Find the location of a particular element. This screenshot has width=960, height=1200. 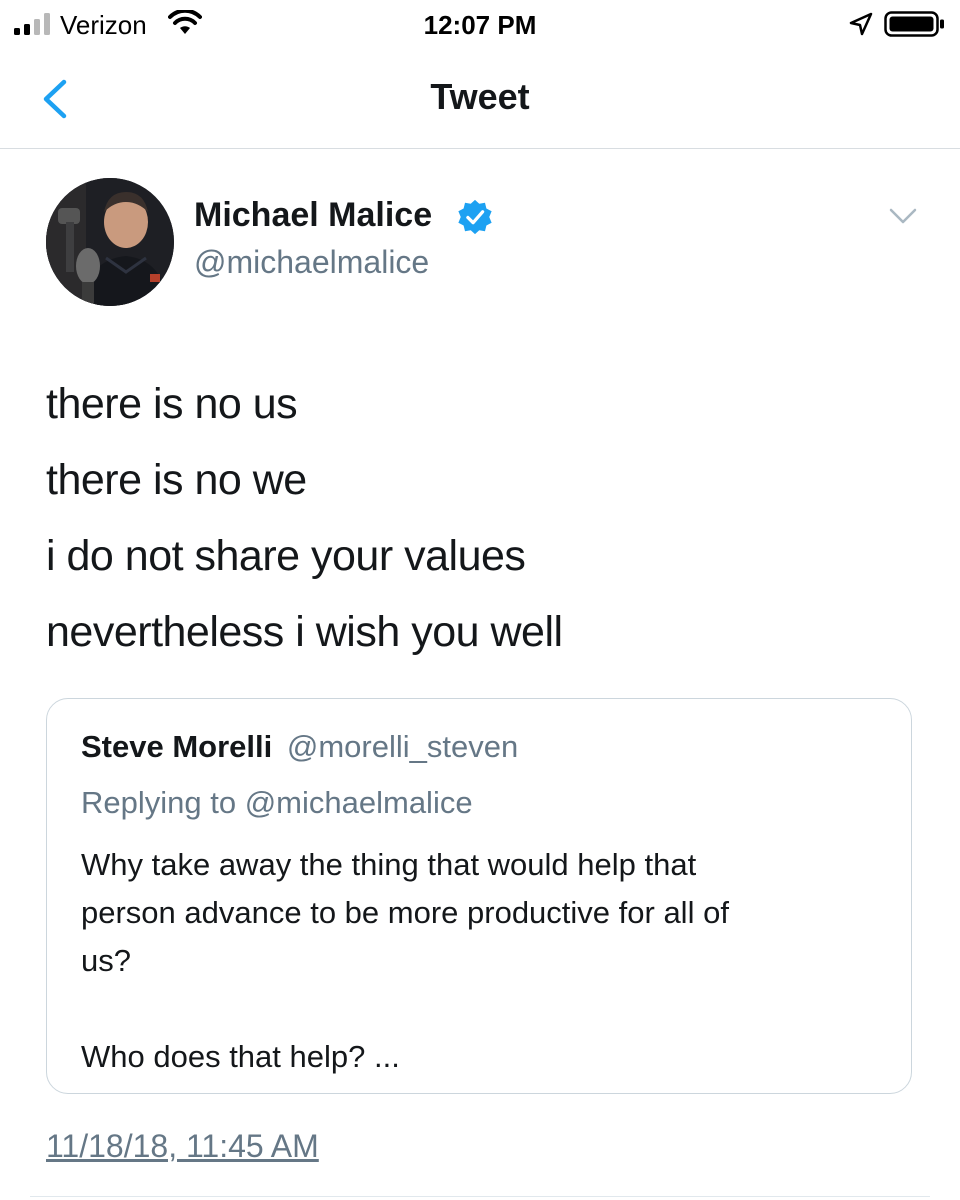

quoted-tweet-header: Steve Morelli @morelli_steven is located at coordinates (299, 747).